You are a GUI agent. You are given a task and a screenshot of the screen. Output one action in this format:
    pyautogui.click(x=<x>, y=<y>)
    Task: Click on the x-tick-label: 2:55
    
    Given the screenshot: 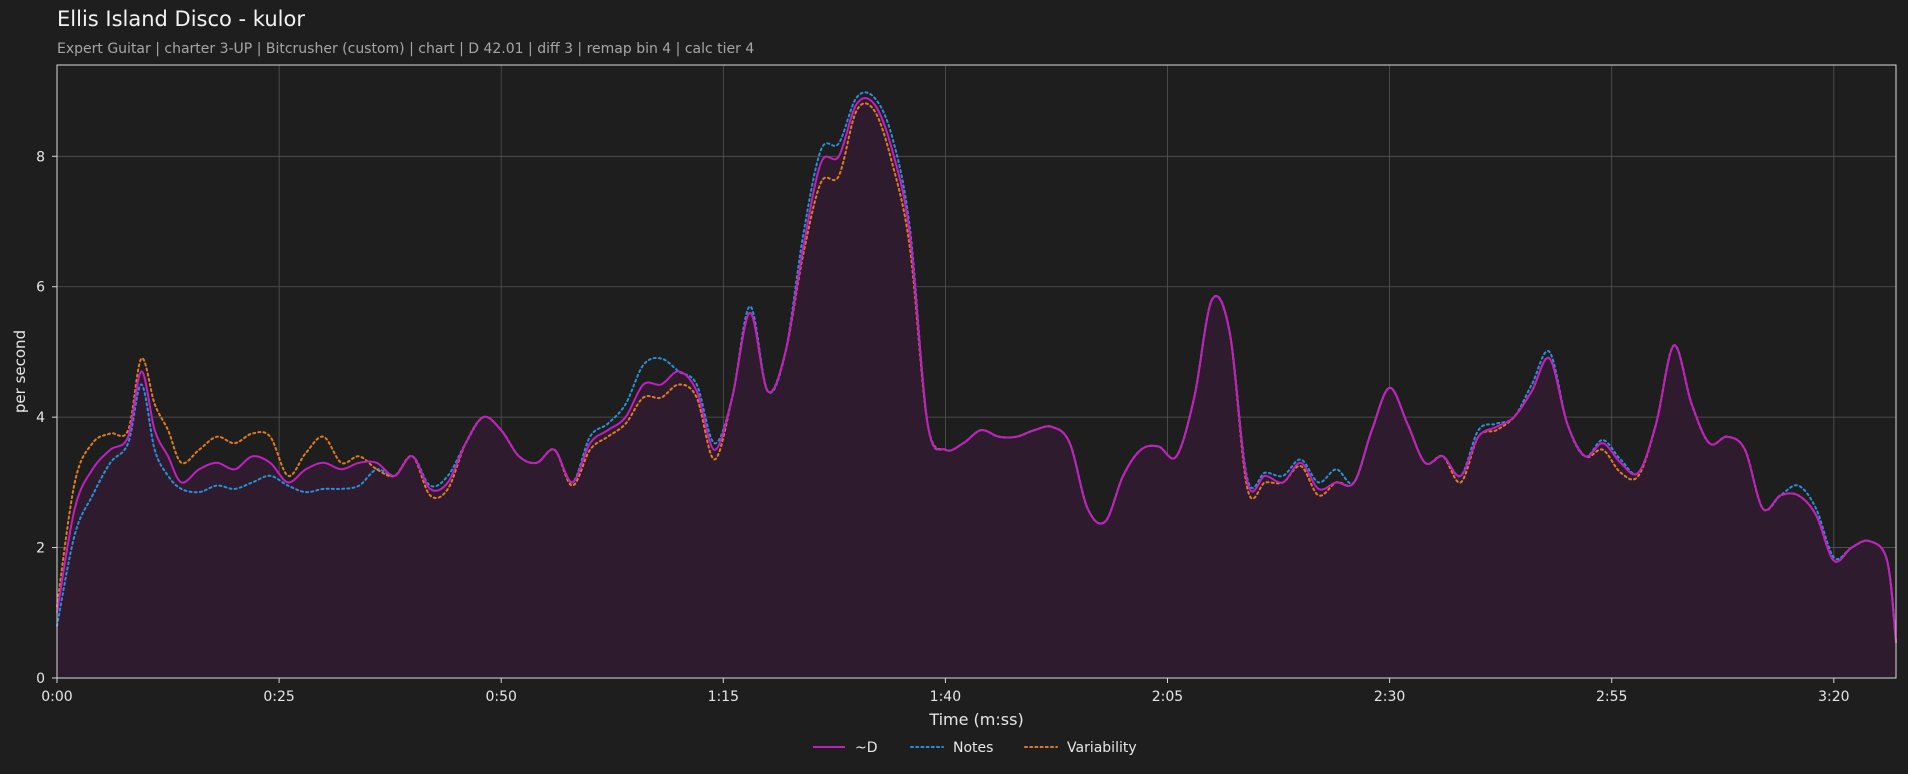 What is the action you would take?
    pyautogui.click(x=1611, y=697)
    